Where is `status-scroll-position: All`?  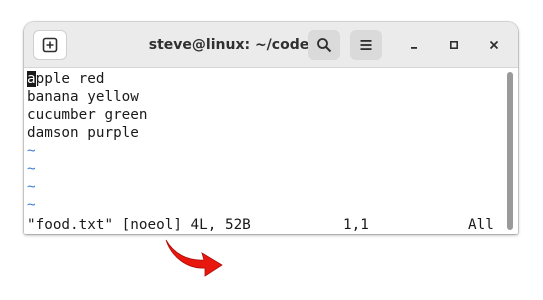
status-scroll-position: All is located at coordinates (481, 225).